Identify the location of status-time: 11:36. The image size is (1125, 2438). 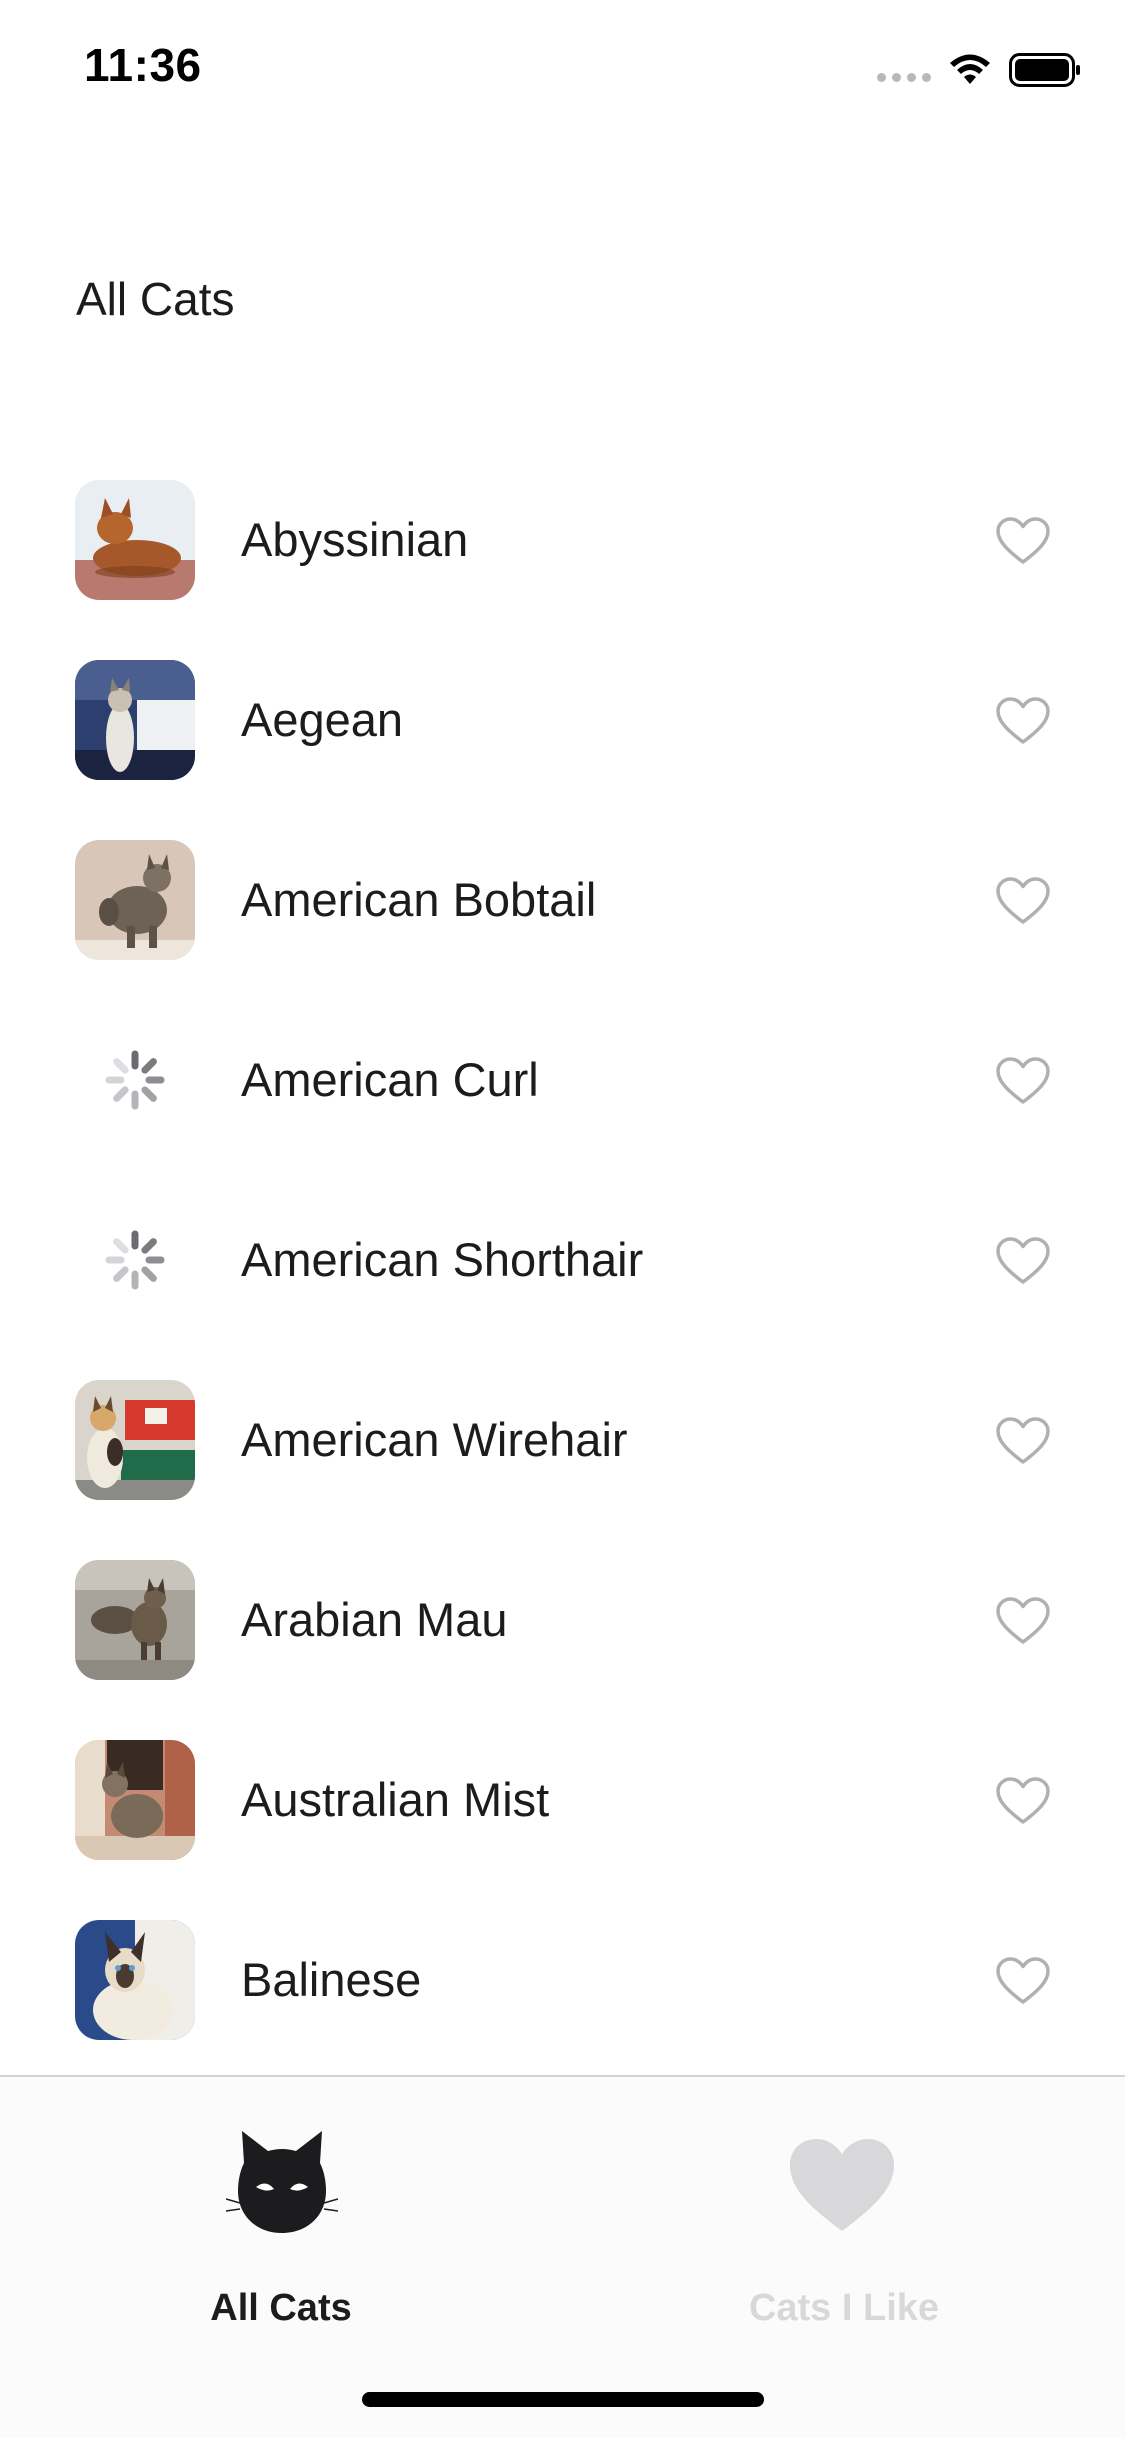
(143, 65).